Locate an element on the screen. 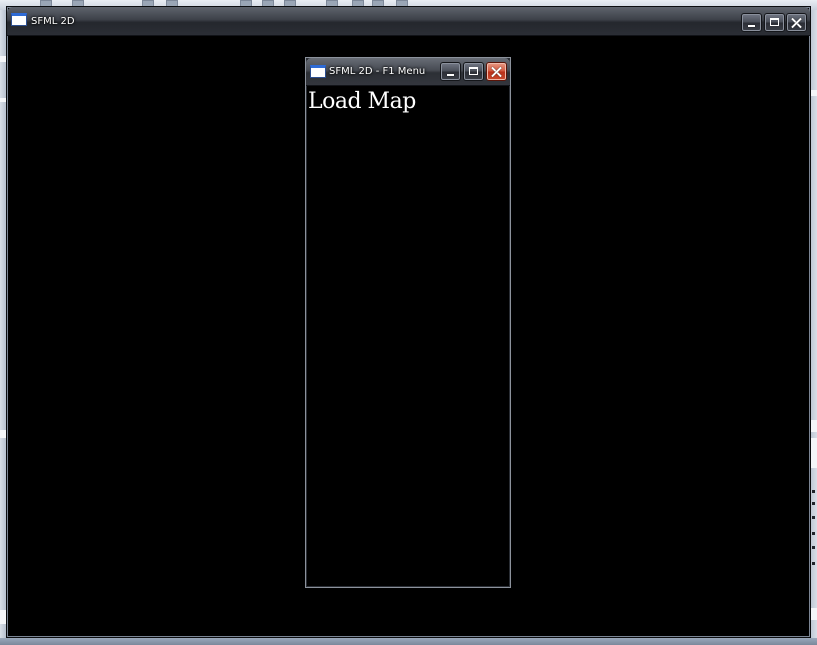 This screenshot has width=817, height=645. menu-maximize-button is located at coordinates (473, 71).